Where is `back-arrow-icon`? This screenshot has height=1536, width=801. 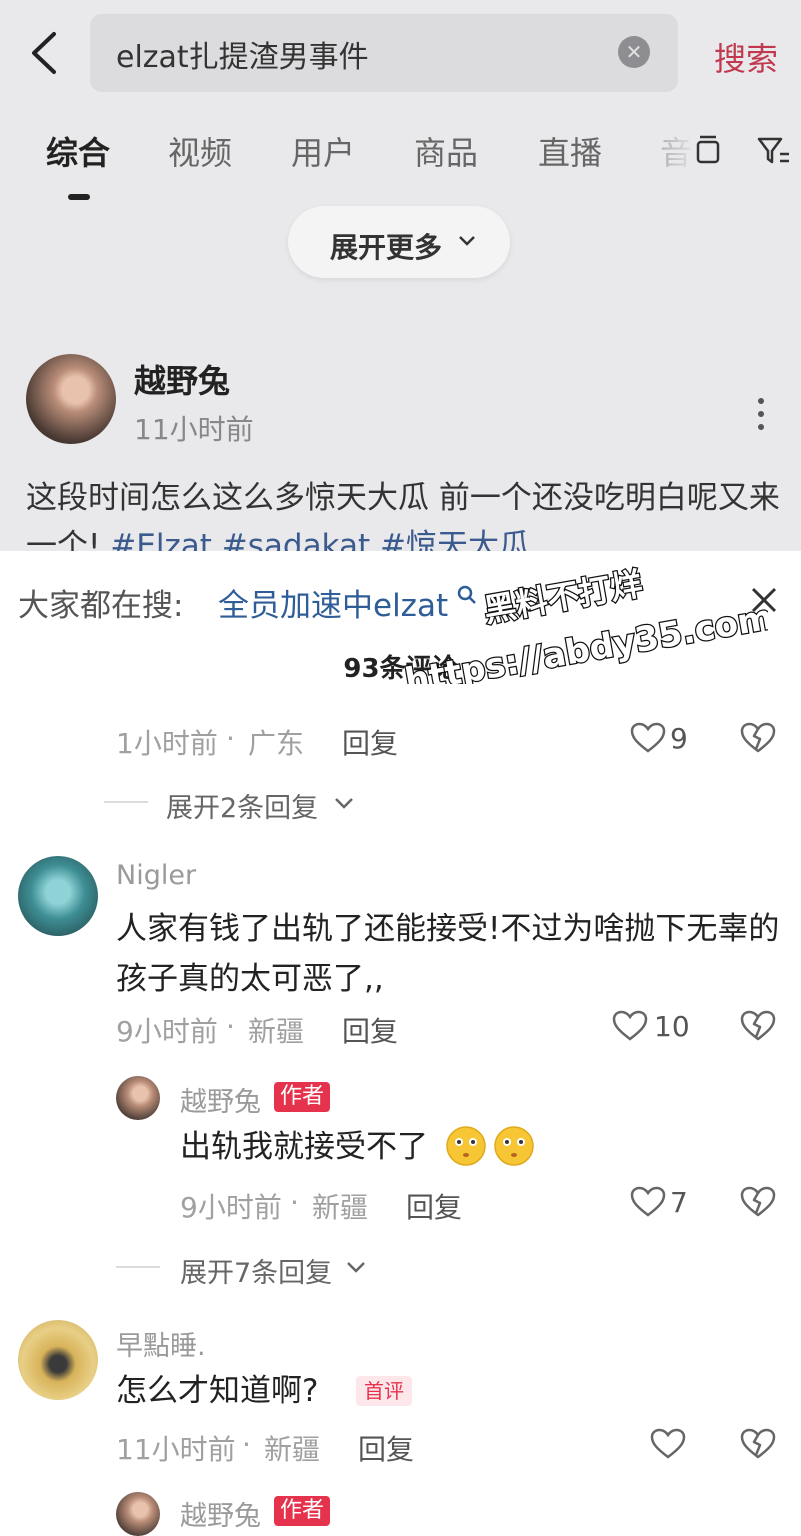
back-arrow-icon is located at coordinates (46, 53).